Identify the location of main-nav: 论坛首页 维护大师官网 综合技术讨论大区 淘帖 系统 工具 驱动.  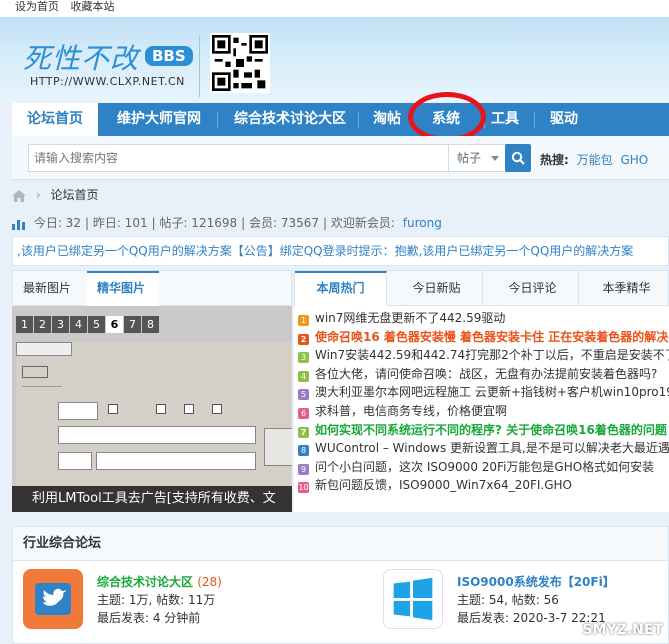
(340, 119).